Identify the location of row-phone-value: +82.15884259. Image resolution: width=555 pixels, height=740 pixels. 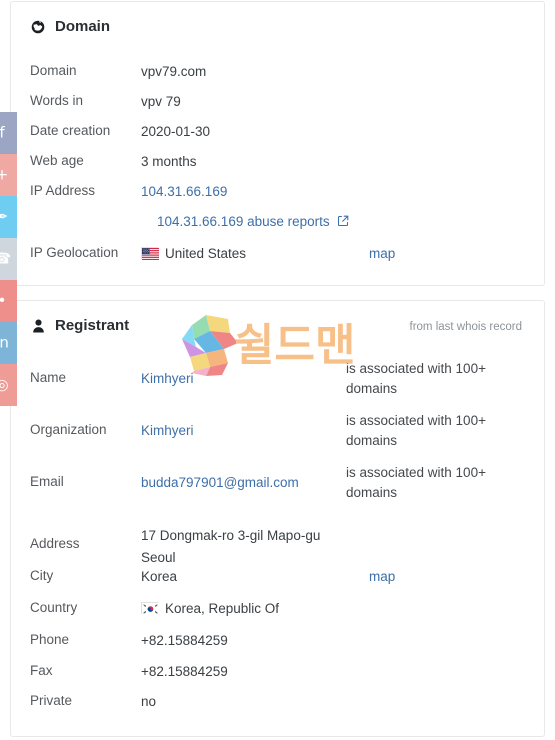
(184, 640).